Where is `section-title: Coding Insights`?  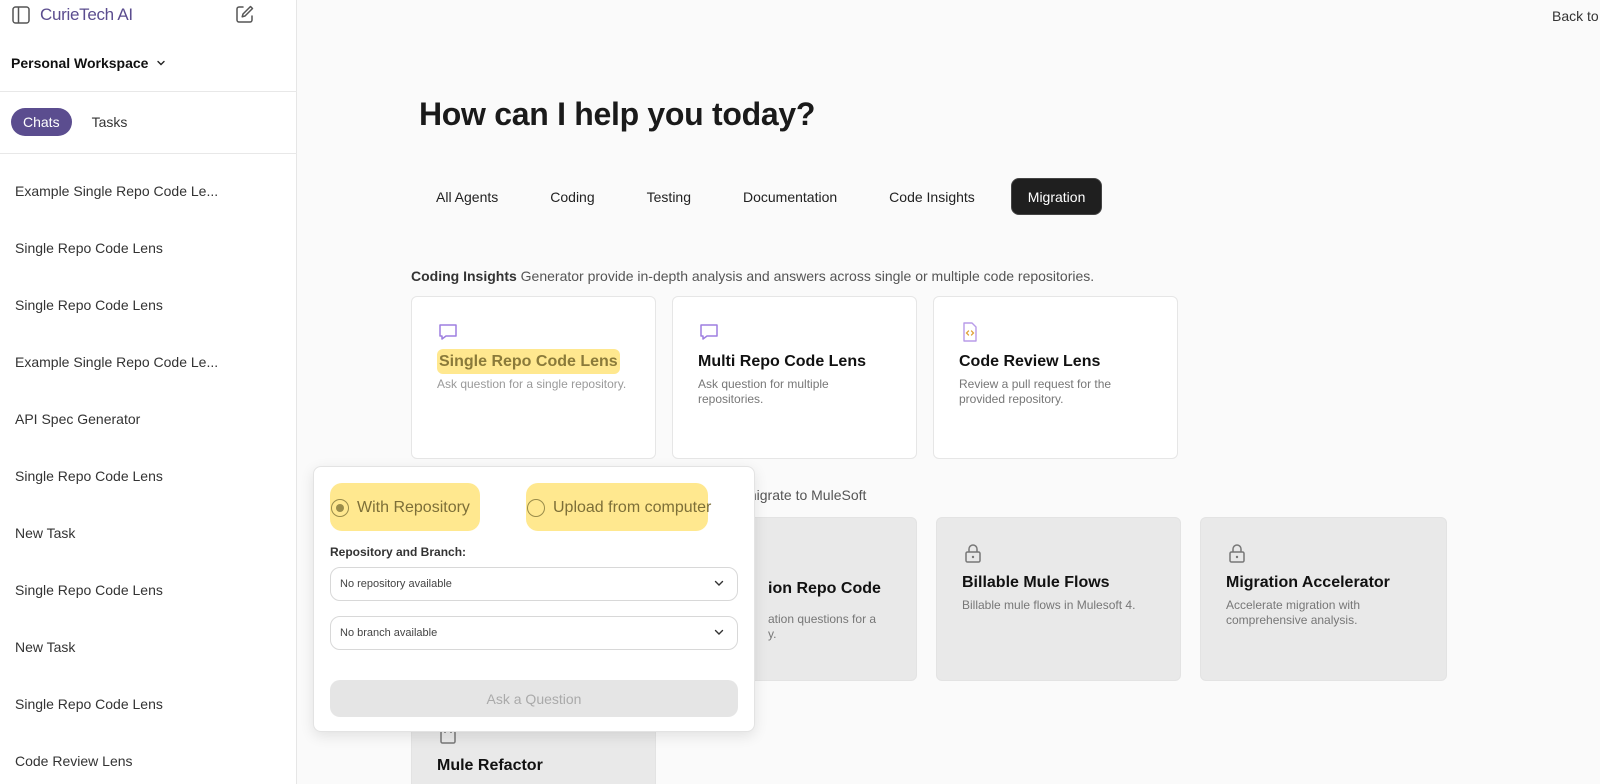
section-title: Coding Insights is located at coordinates (464, 276).